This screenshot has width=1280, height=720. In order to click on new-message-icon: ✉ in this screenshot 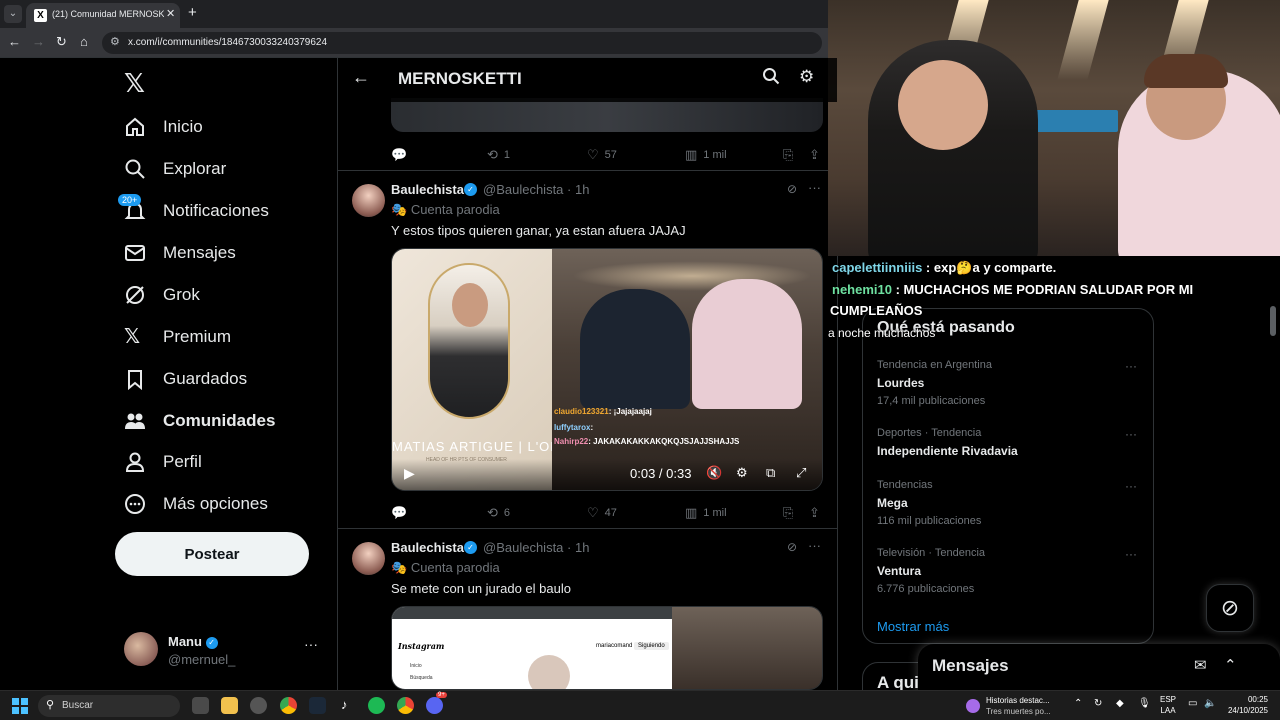, I will do `click(1200, 665)`.